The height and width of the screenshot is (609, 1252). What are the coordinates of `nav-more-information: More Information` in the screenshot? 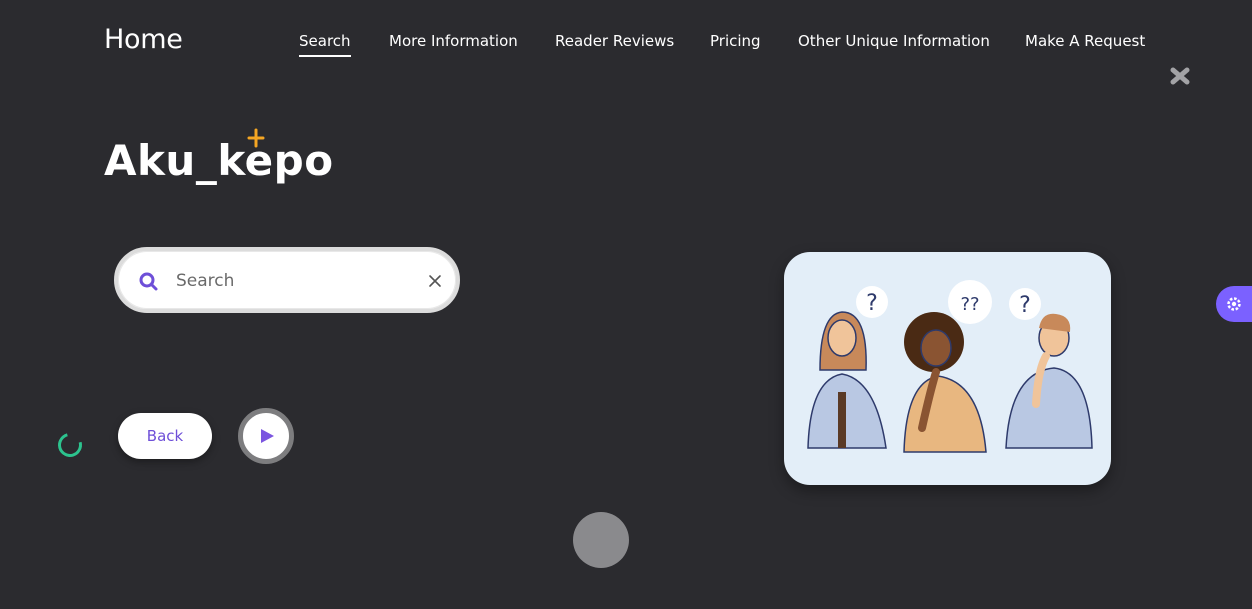 It's located at (453, 41).